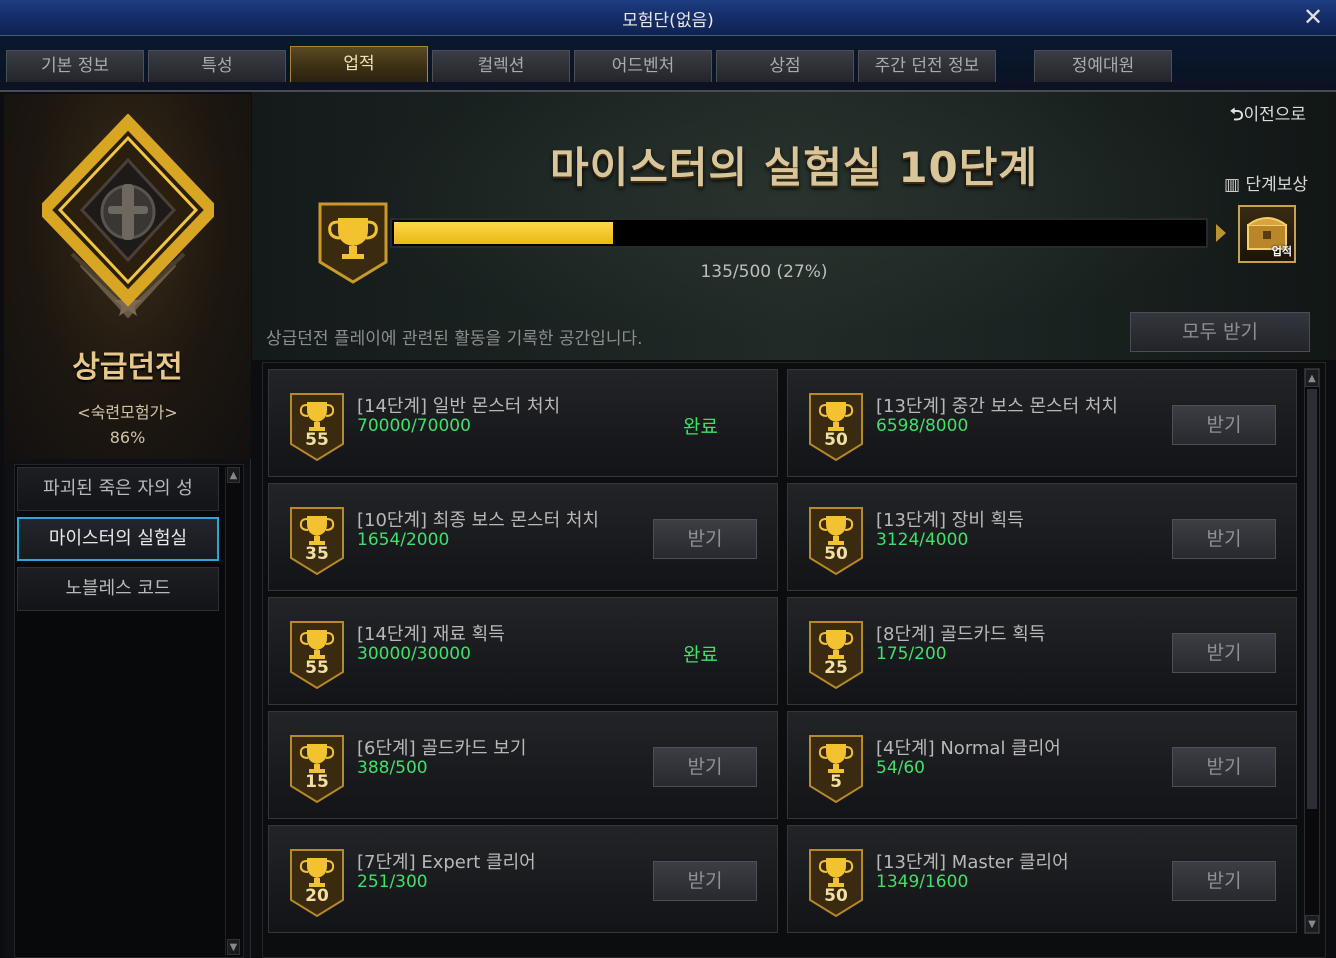 The image size is (1336, 958). Describe the element at coordinates (799, 233) in the screenshot. I see `stage-progress-bar` at that location.